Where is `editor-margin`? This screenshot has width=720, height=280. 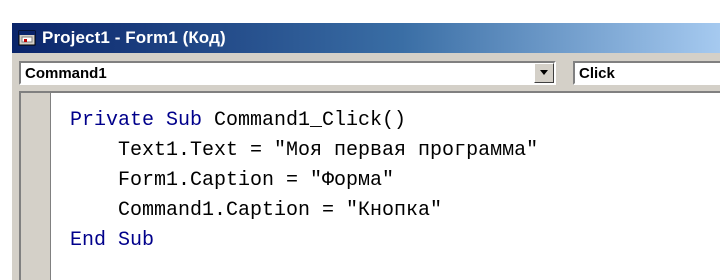
editor-margin is located at coordinates (36, 186).